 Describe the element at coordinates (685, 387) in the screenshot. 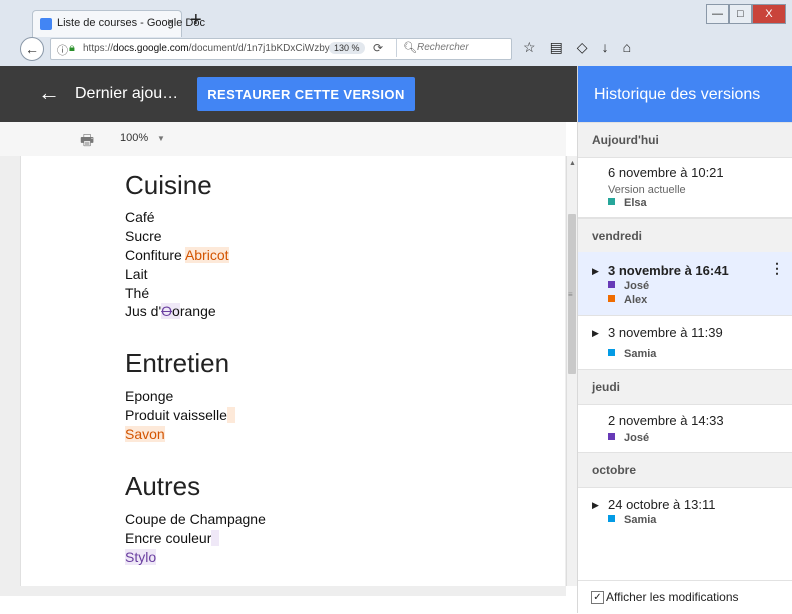

I see `group-header: jeudi` at that location.